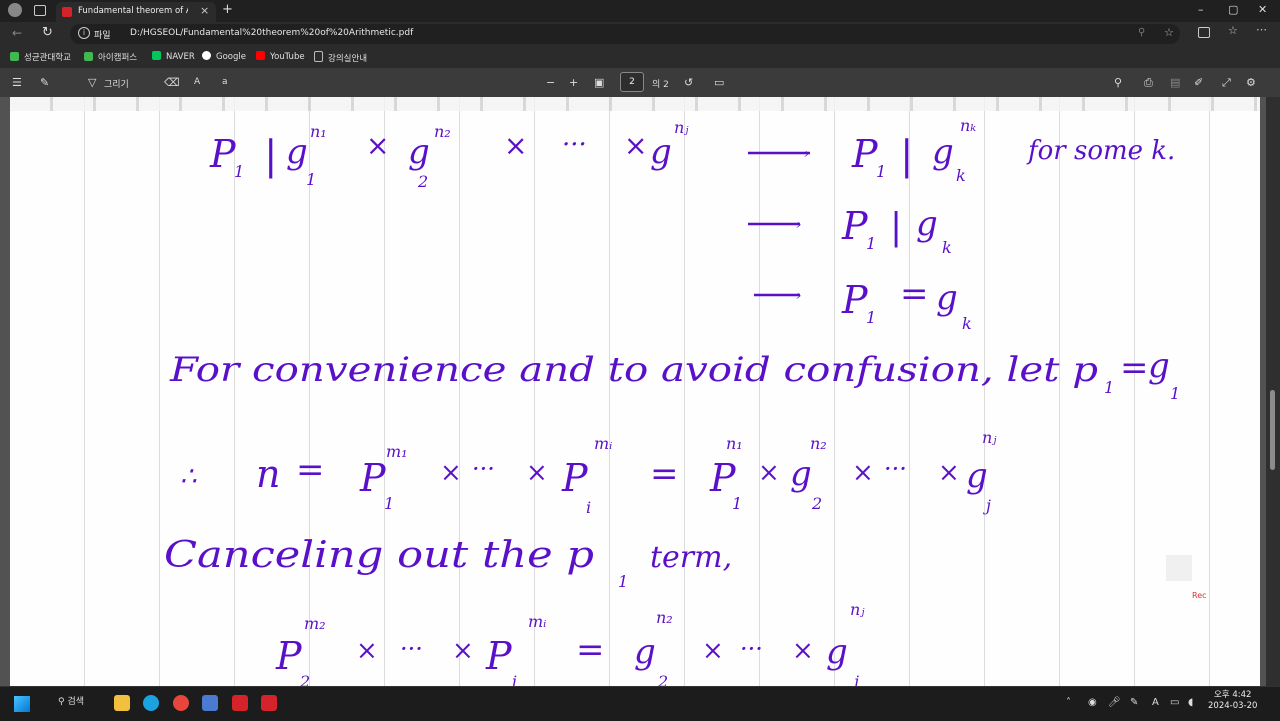 This screenshot has width=1280, height=721. I want to click on tray-chevron-icon: ˄, so click(1068, 702).